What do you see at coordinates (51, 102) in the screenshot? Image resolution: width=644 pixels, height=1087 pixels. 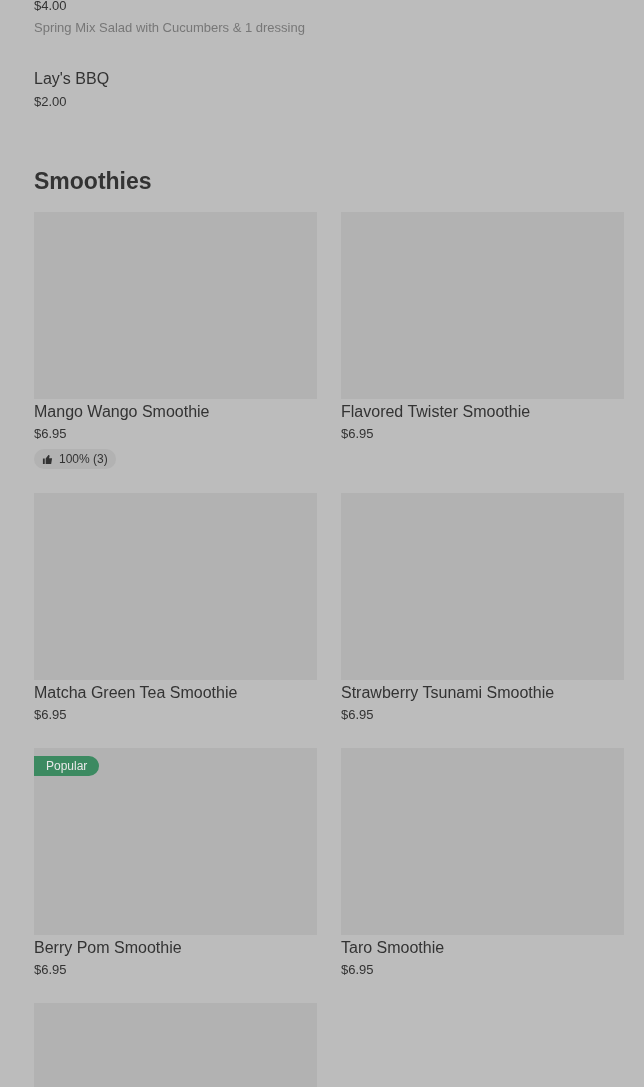 I see `item-price: $2.00` at bounding box center [51, 102].